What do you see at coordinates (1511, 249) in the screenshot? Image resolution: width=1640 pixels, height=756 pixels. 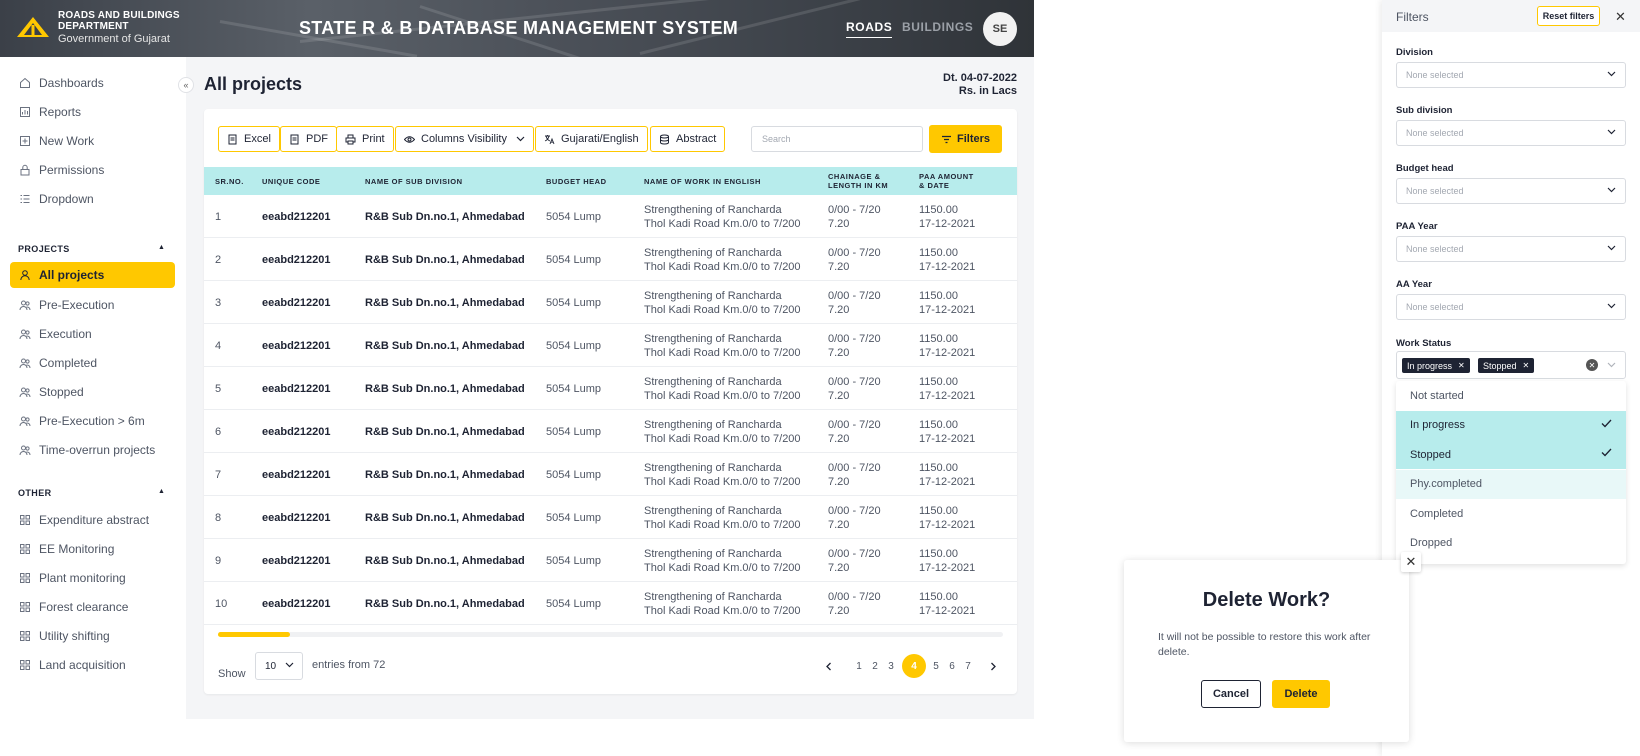 I see `filter-select-paa-year: None selected` at bounding box center [1511, 249].